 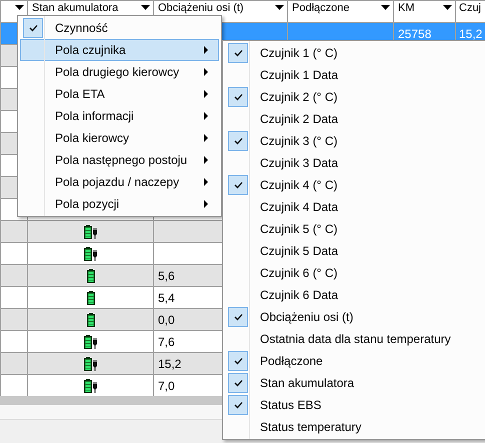 What do you see at coordinates (425, 11) in the screenshot?
I see `column-header: KM` at bounding box center [425, 11].